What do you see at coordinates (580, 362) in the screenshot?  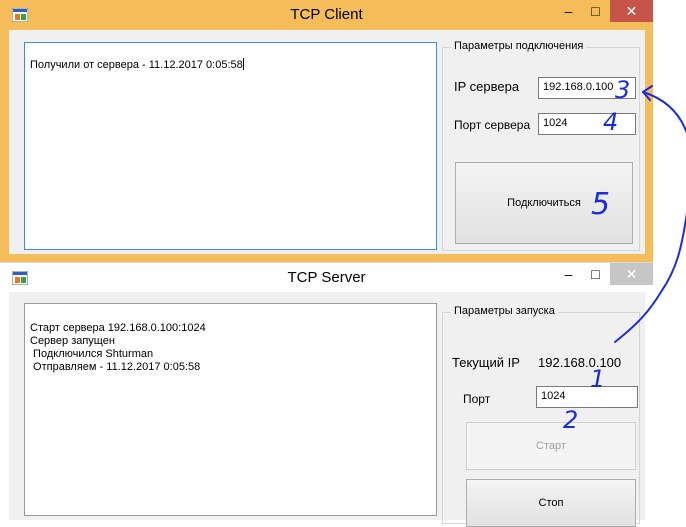 I see `current-ip-value: 192.168.0.100` at bounding box center [580, 362].